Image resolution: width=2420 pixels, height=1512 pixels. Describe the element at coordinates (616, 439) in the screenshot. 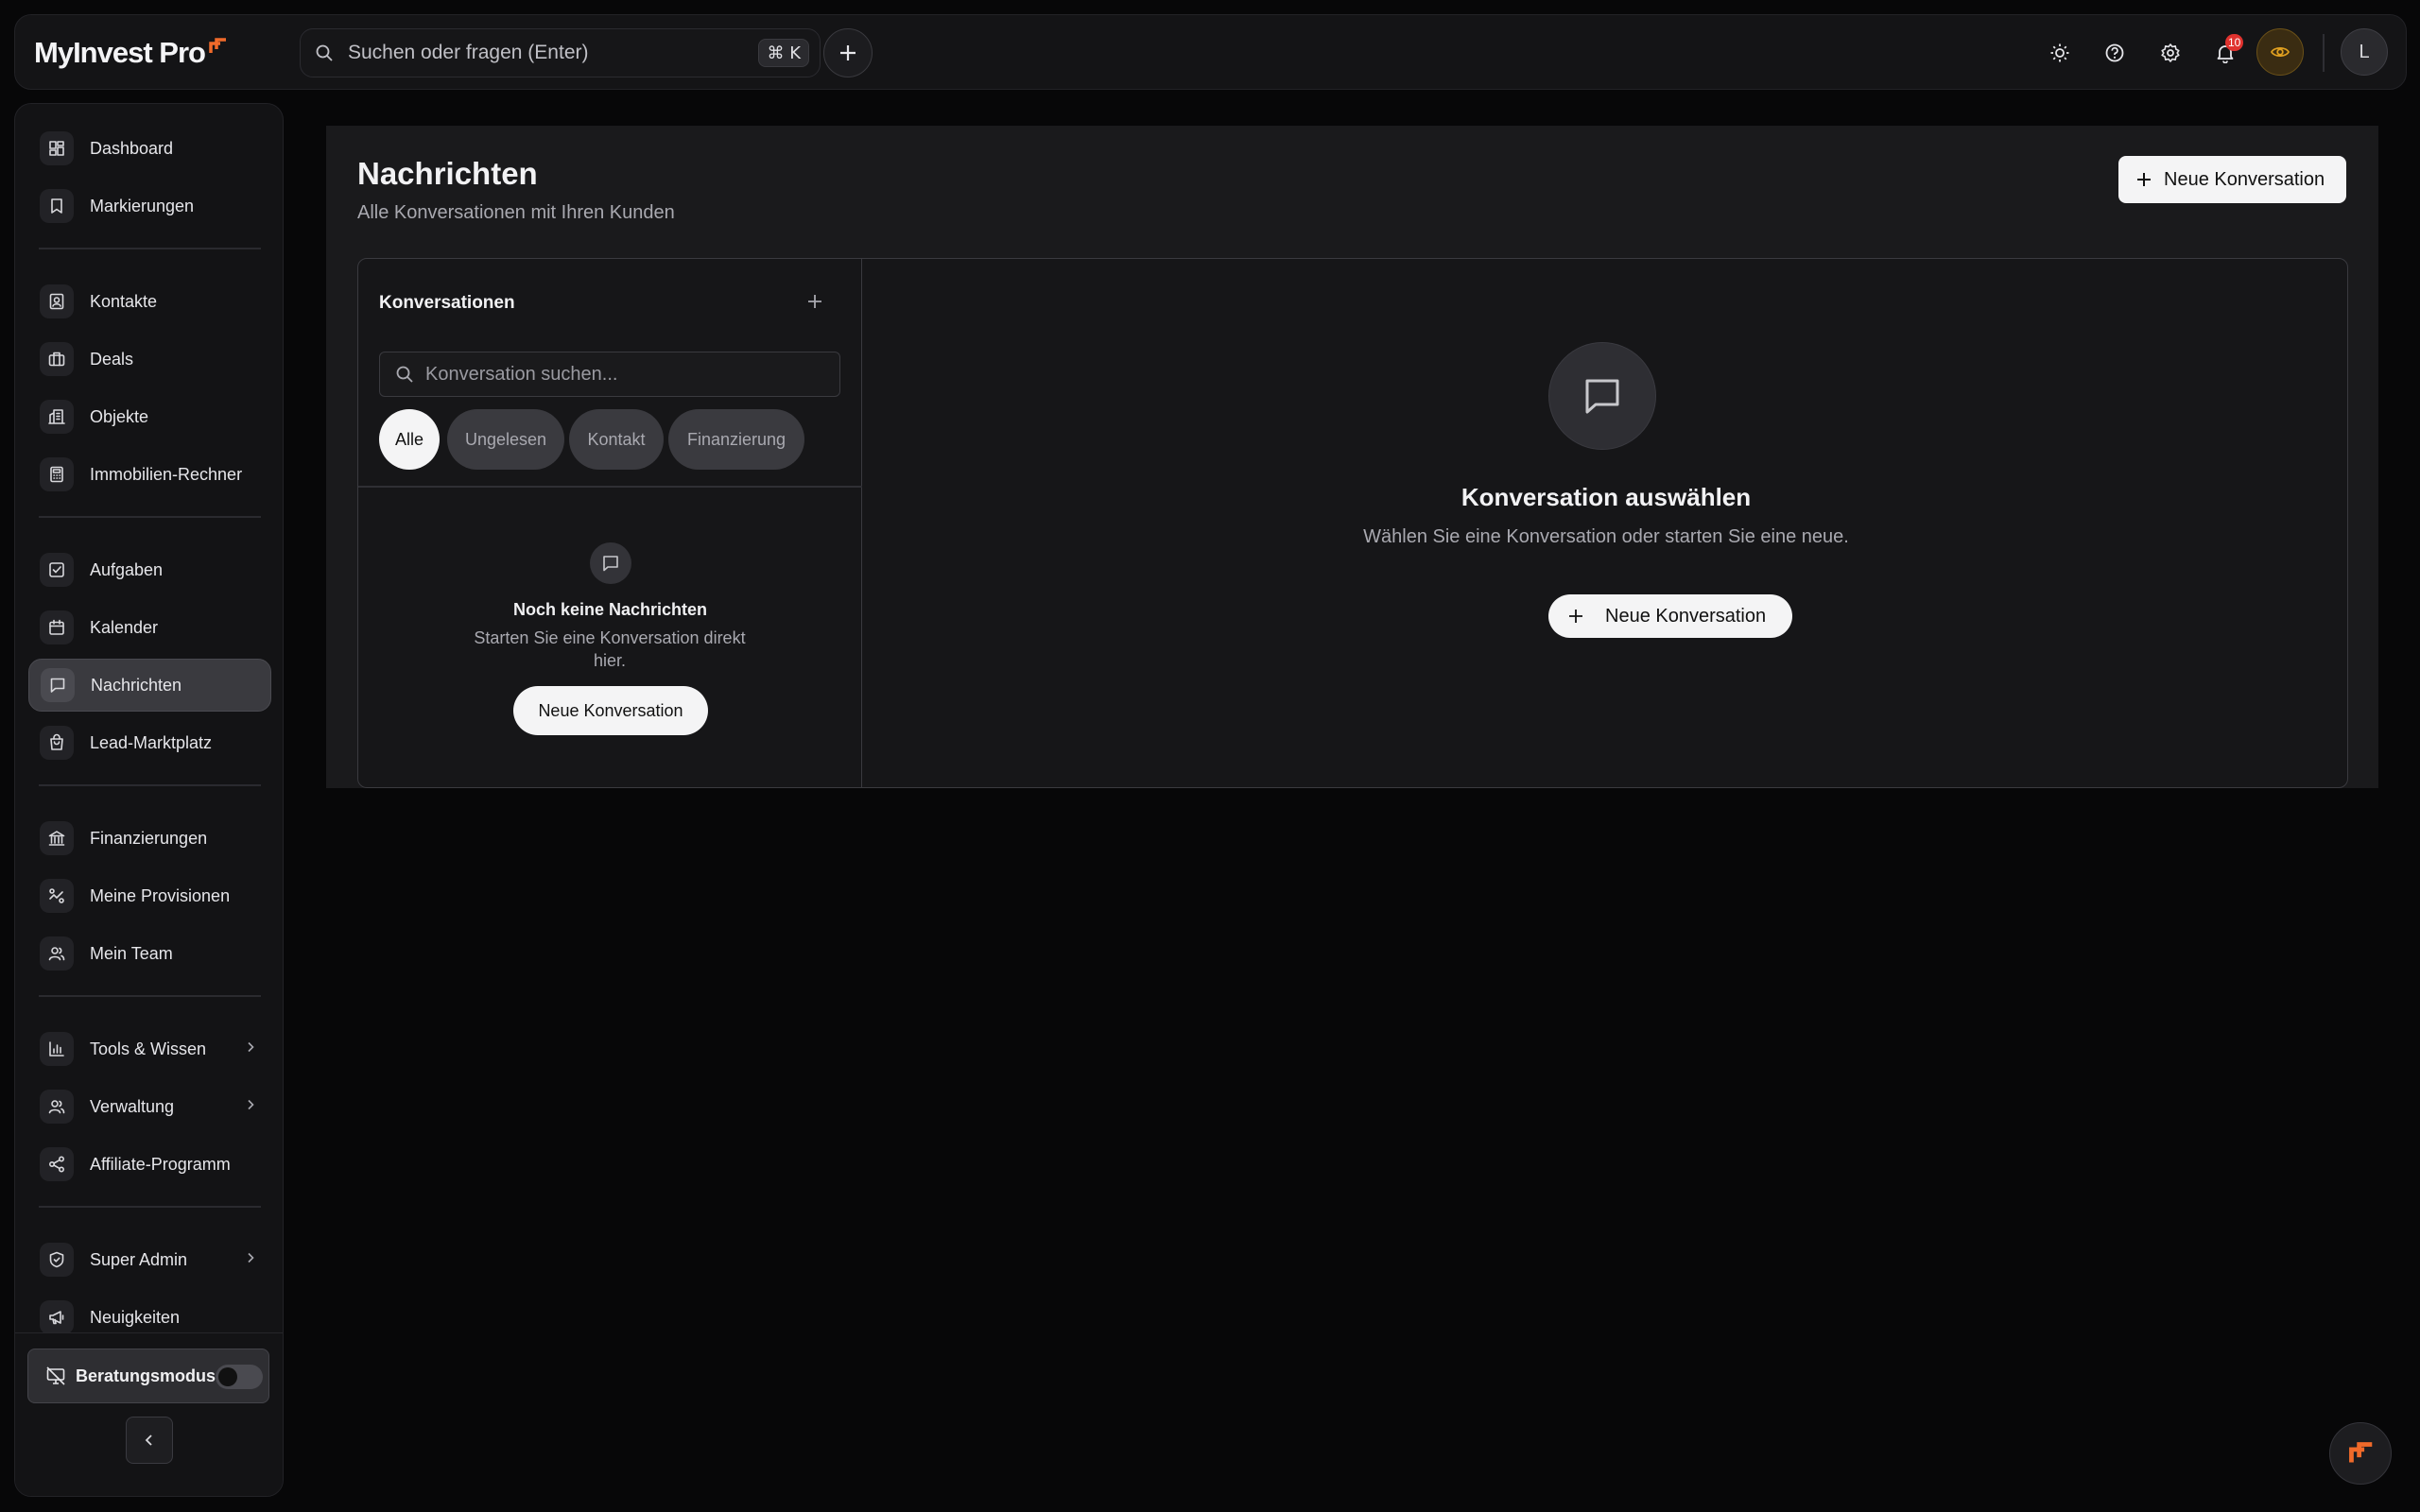

I see `filter-chip-kontakt: Kontakt` at that location.